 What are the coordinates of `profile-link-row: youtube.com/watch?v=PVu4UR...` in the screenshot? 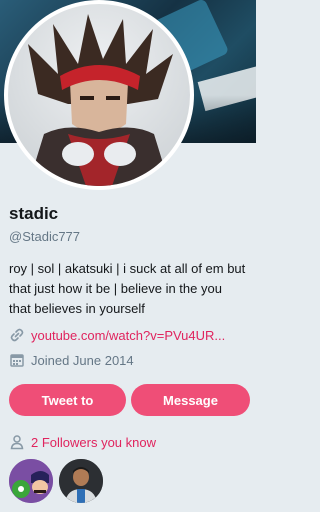 It's located at (117, 335).